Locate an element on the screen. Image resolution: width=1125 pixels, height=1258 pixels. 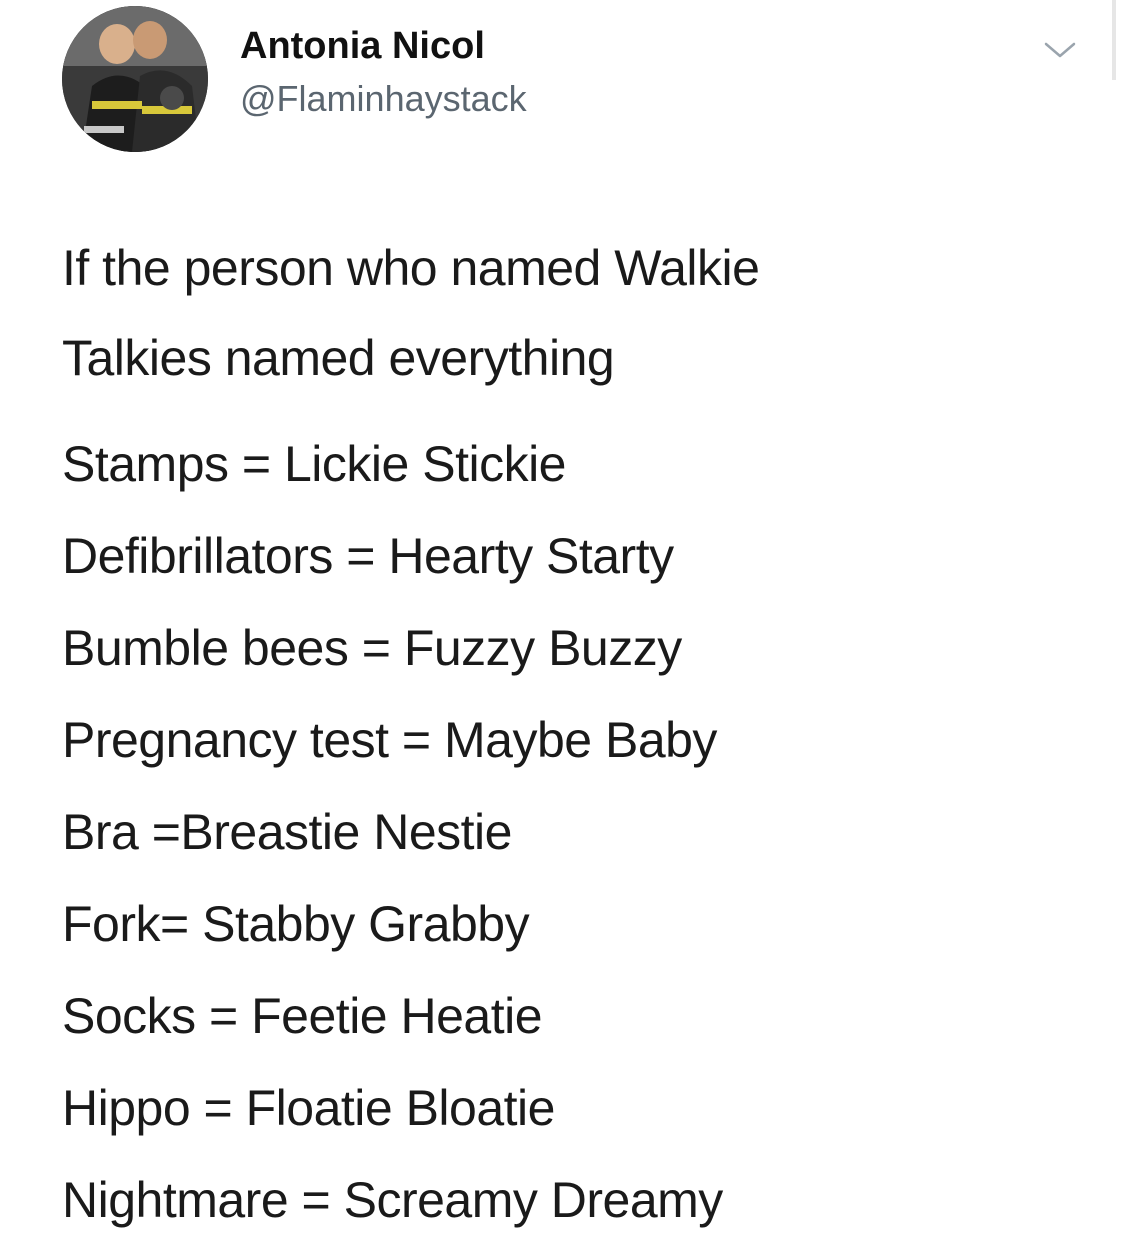
user-handle: @Flaminhaystack is located at coordinates (383, 99).